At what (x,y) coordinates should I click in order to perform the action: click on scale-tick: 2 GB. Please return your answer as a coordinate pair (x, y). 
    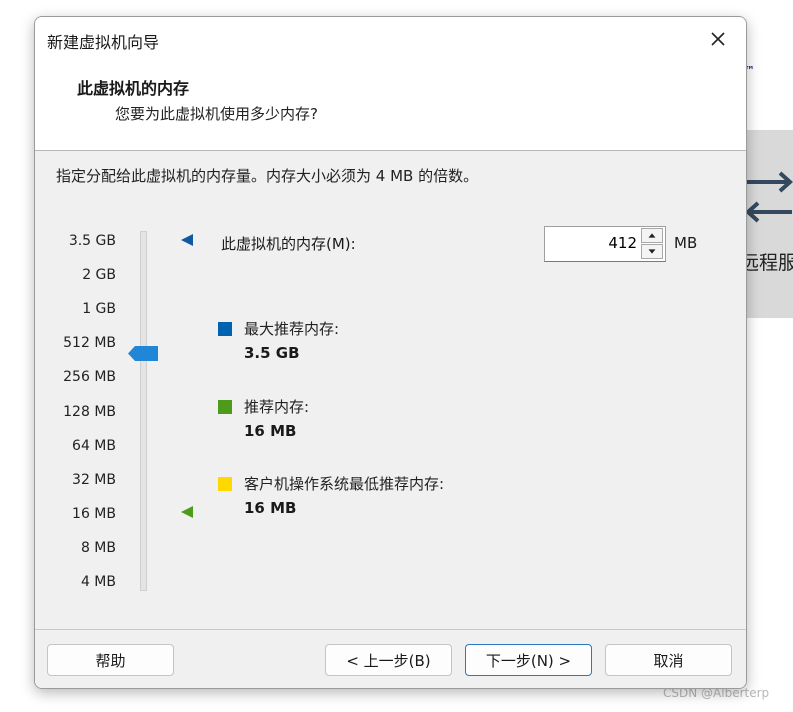
    Looking at the image, I should click on (99, 275).